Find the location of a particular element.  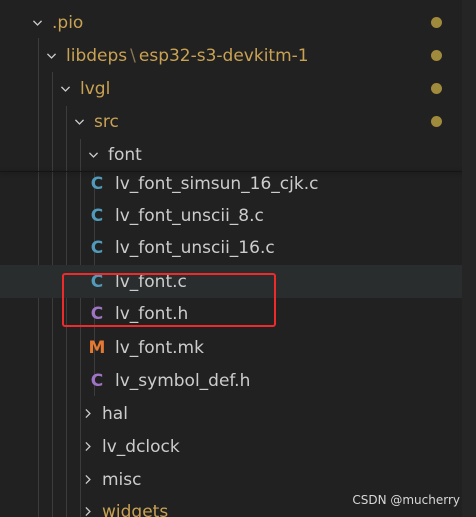

folder-label: widgets is located at coordinates (135, 509).